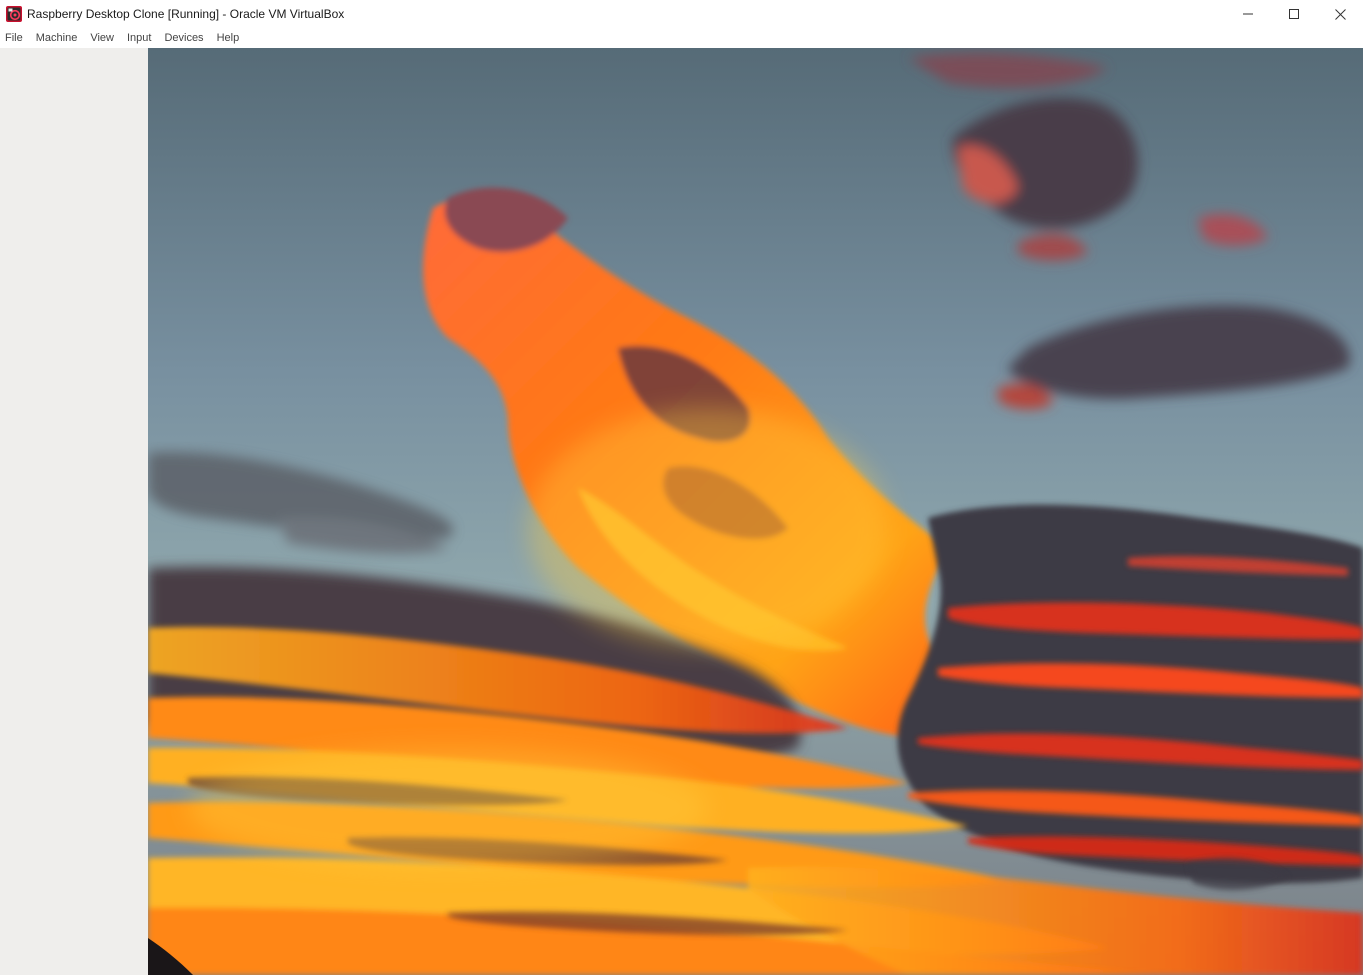 This screenshot has height=975, width=1363. I want to click on window-controls, so click(1294, 14).